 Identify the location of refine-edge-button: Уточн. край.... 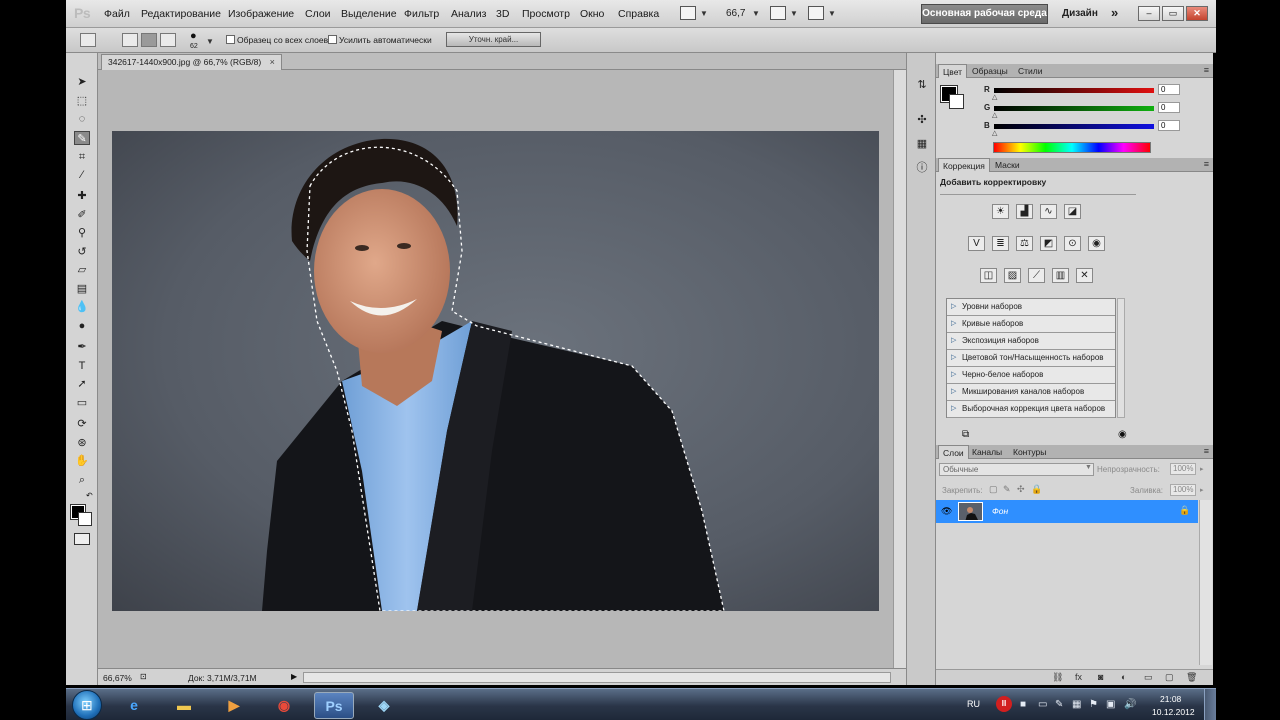
(493, 39).